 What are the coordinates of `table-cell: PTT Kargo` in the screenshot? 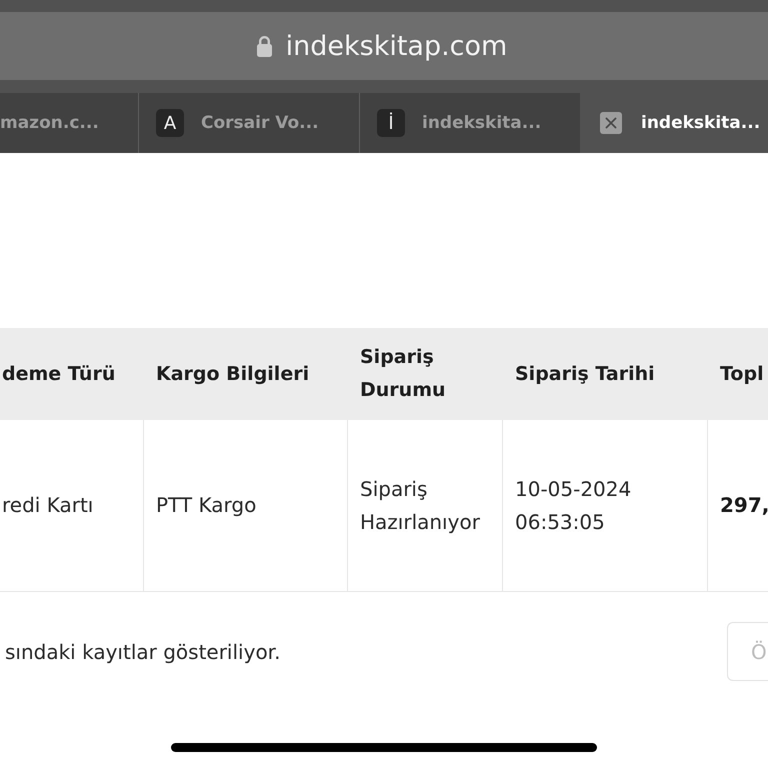 It's located at (246, 506).